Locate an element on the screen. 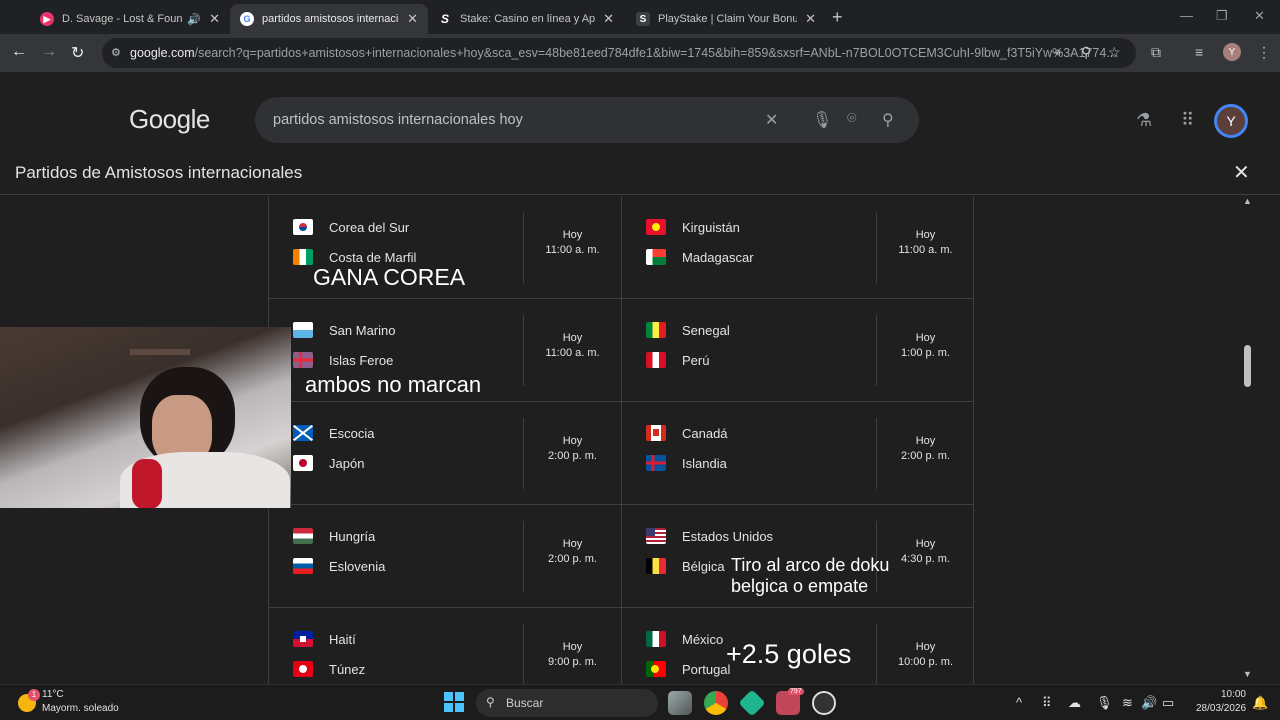 The height and width of the screenshot is (720, 1280). flag-kyrgyzstan-icon is located at coordinates (656, 227).